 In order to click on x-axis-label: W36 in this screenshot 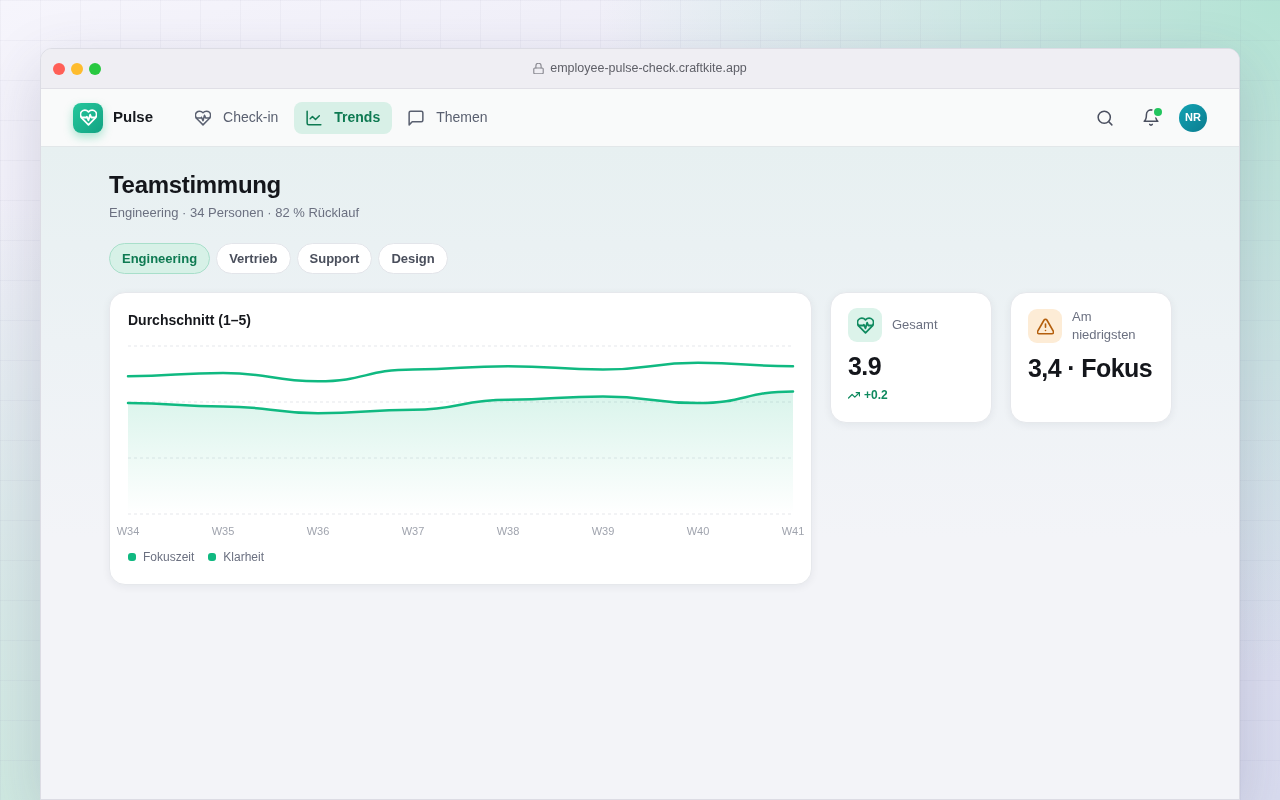, I will do `click(318, 531)`.